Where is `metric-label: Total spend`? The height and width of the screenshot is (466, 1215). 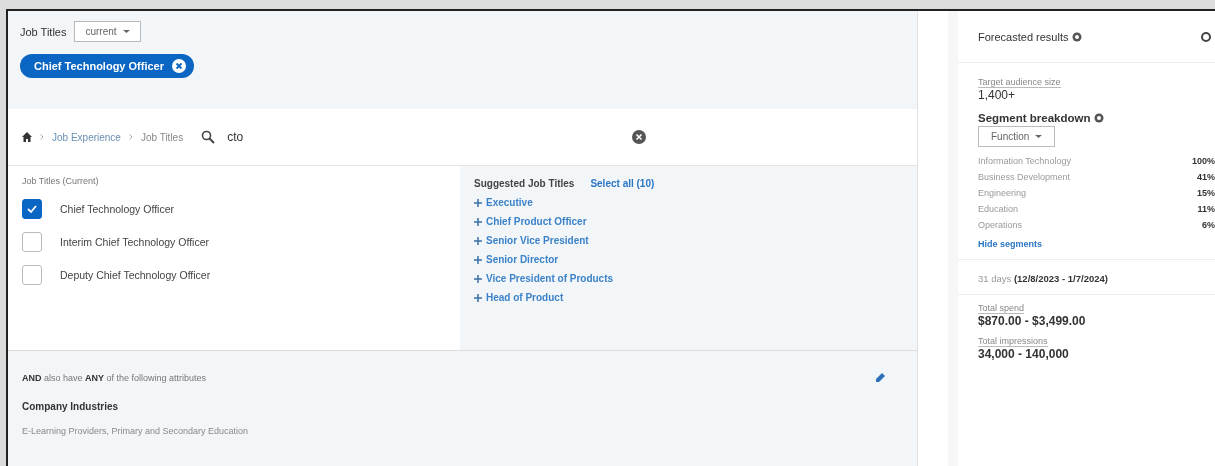 metric-label: Total spend is located at coordinates (1001, 308).